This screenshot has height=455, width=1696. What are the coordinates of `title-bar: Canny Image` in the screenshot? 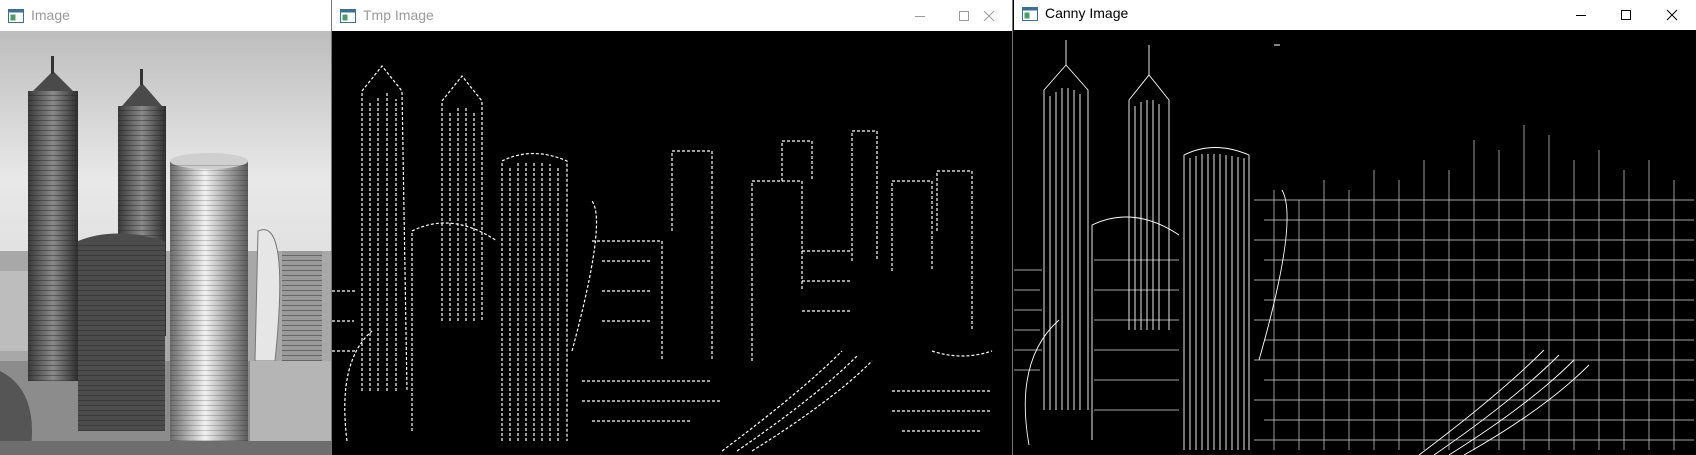 It's located at (1355, 15).